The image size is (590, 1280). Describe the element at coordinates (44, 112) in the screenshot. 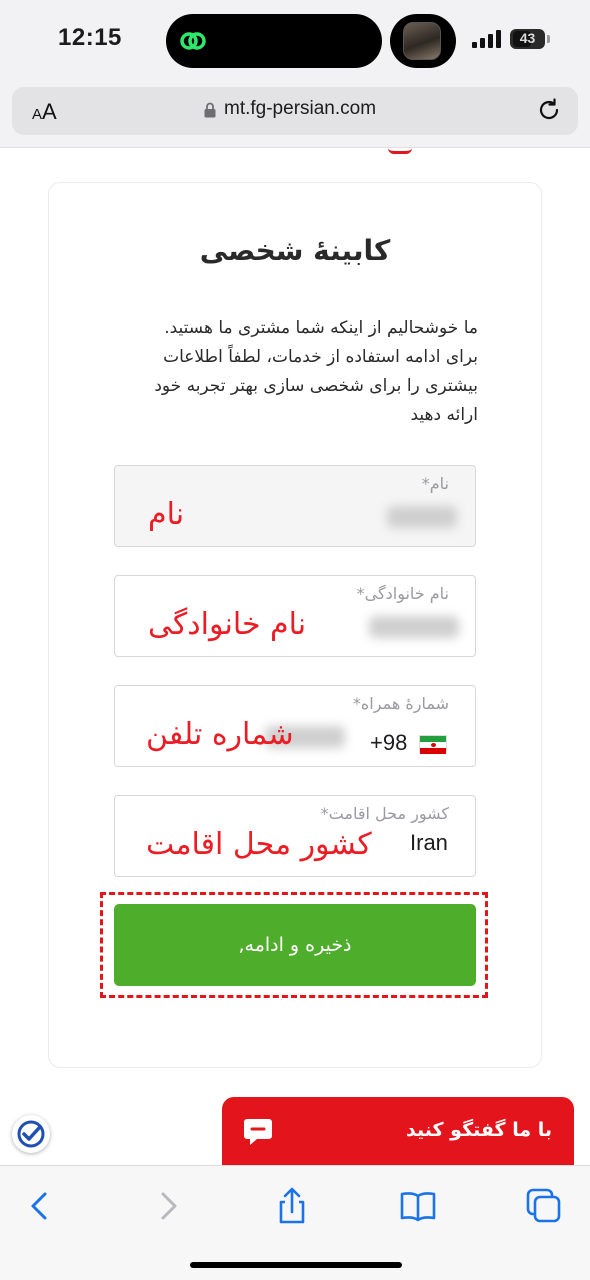

I see `reader-text-size-button: AA` at that location.